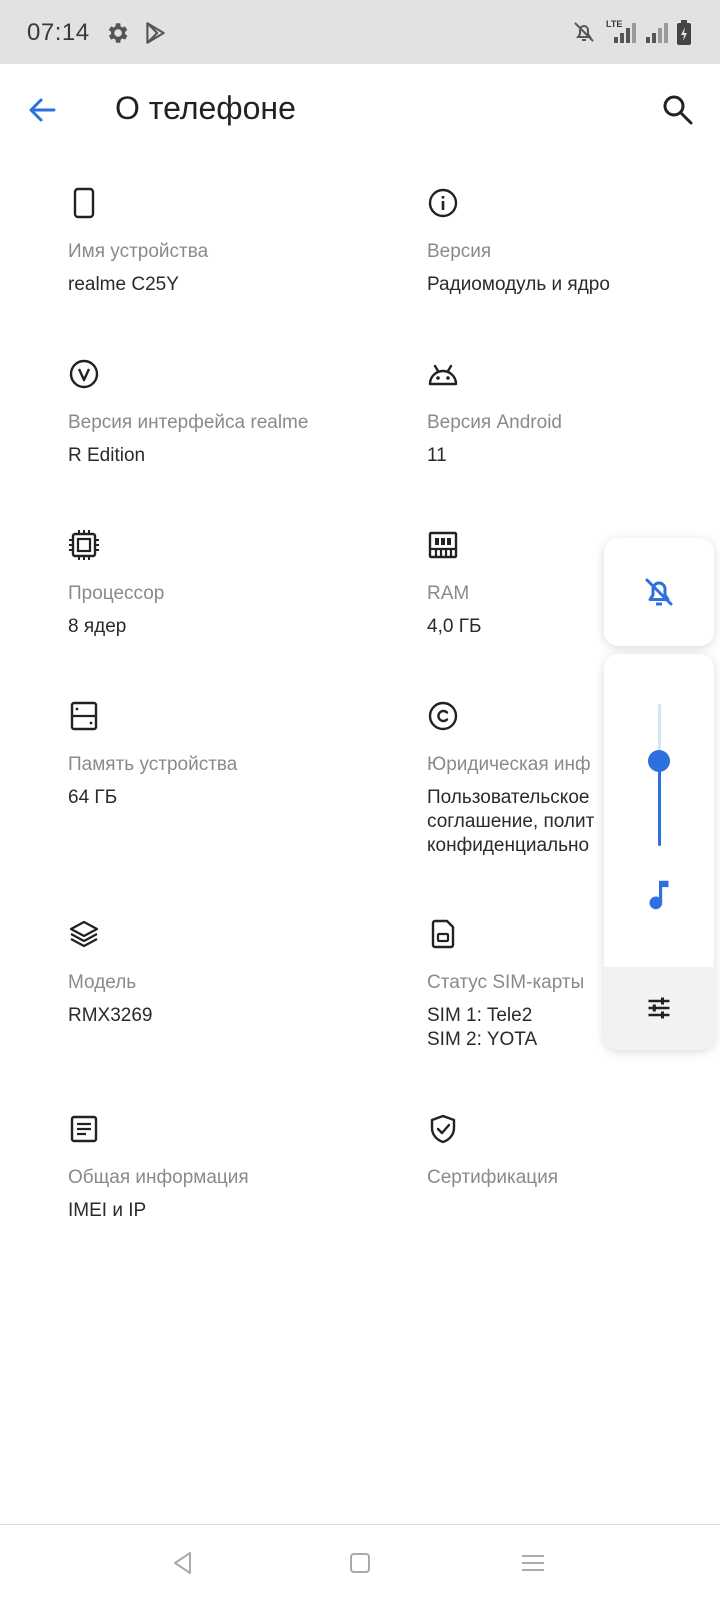 This screenshot has width=720, height=1600. I want to click on storage-icon, so click(84, 716).